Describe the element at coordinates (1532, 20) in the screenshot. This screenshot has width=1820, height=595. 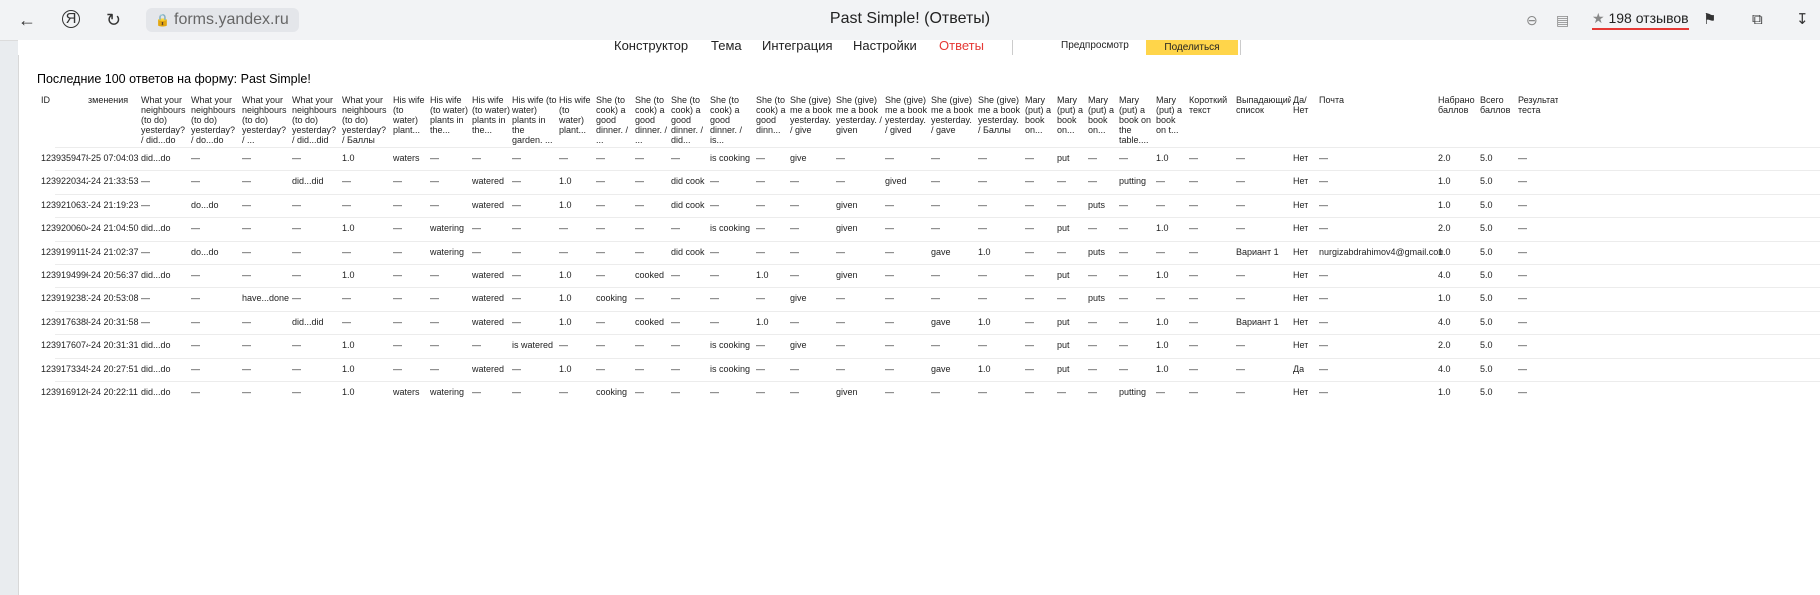
I see `zoom-icon: ⊖` at that location.